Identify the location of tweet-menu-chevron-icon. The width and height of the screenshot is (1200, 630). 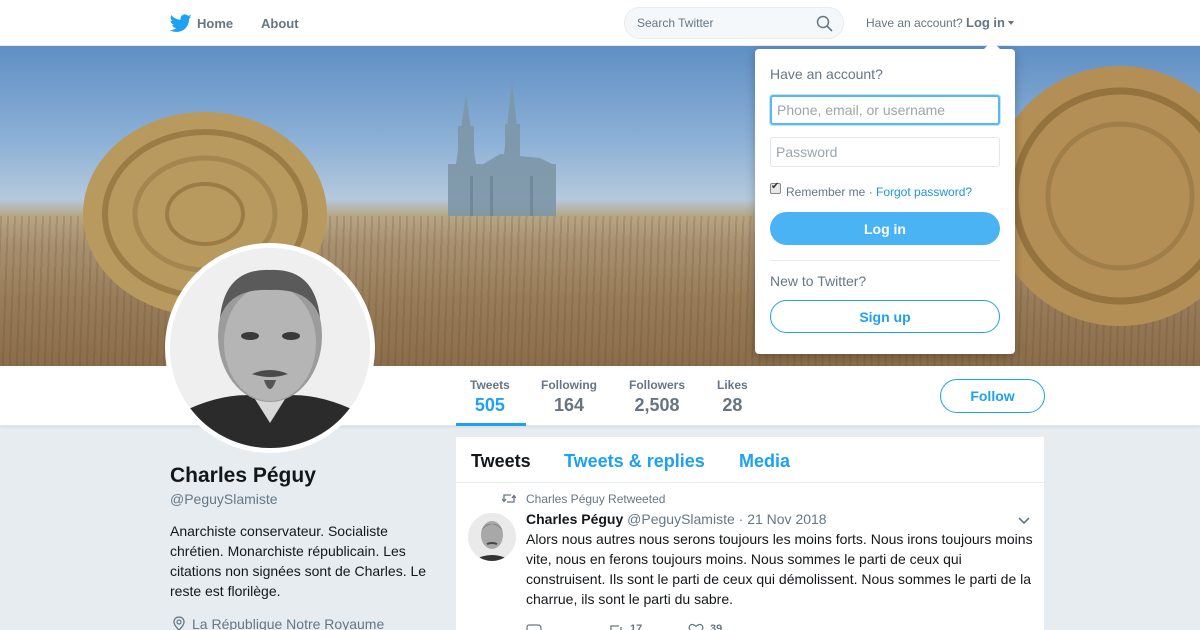
(1024, 521).